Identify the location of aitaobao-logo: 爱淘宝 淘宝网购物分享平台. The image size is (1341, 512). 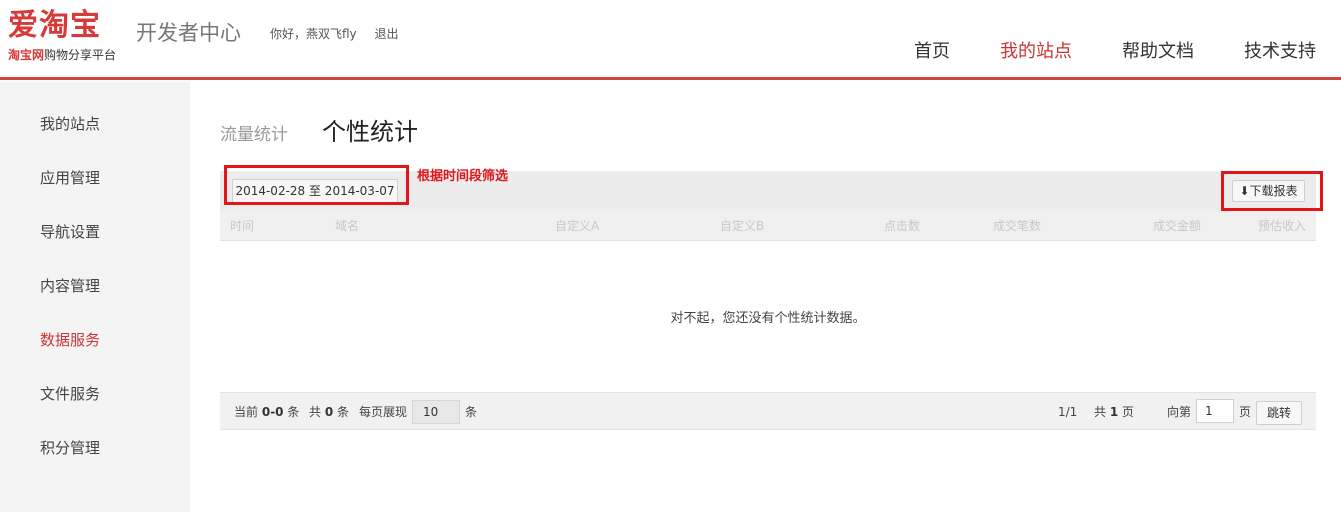
(68, 36).